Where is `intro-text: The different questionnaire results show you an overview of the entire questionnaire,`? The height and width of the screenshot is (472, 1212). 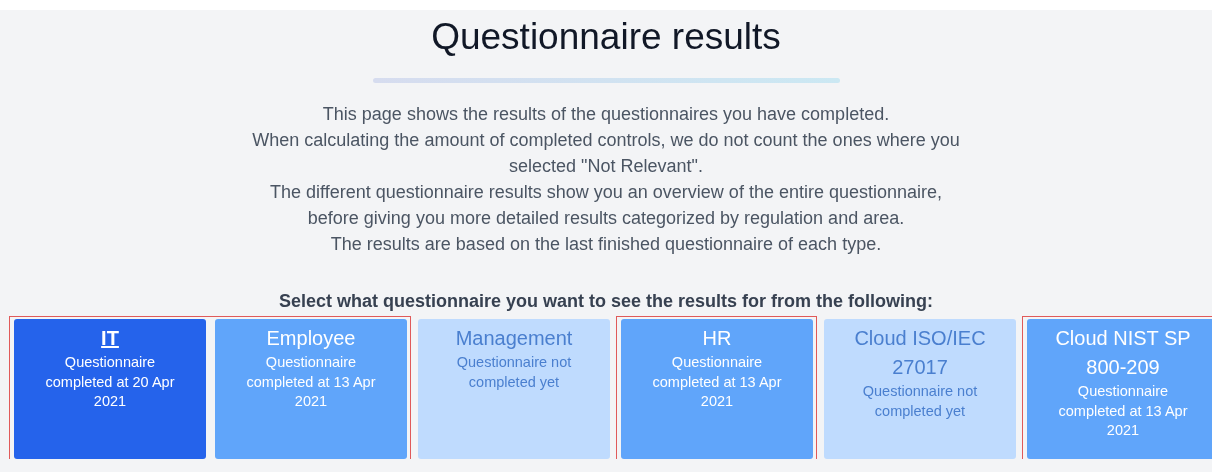
intro-text: The different questionnaire results show you an overview of the entire questionnaire, is located at coordinates (606, 192).